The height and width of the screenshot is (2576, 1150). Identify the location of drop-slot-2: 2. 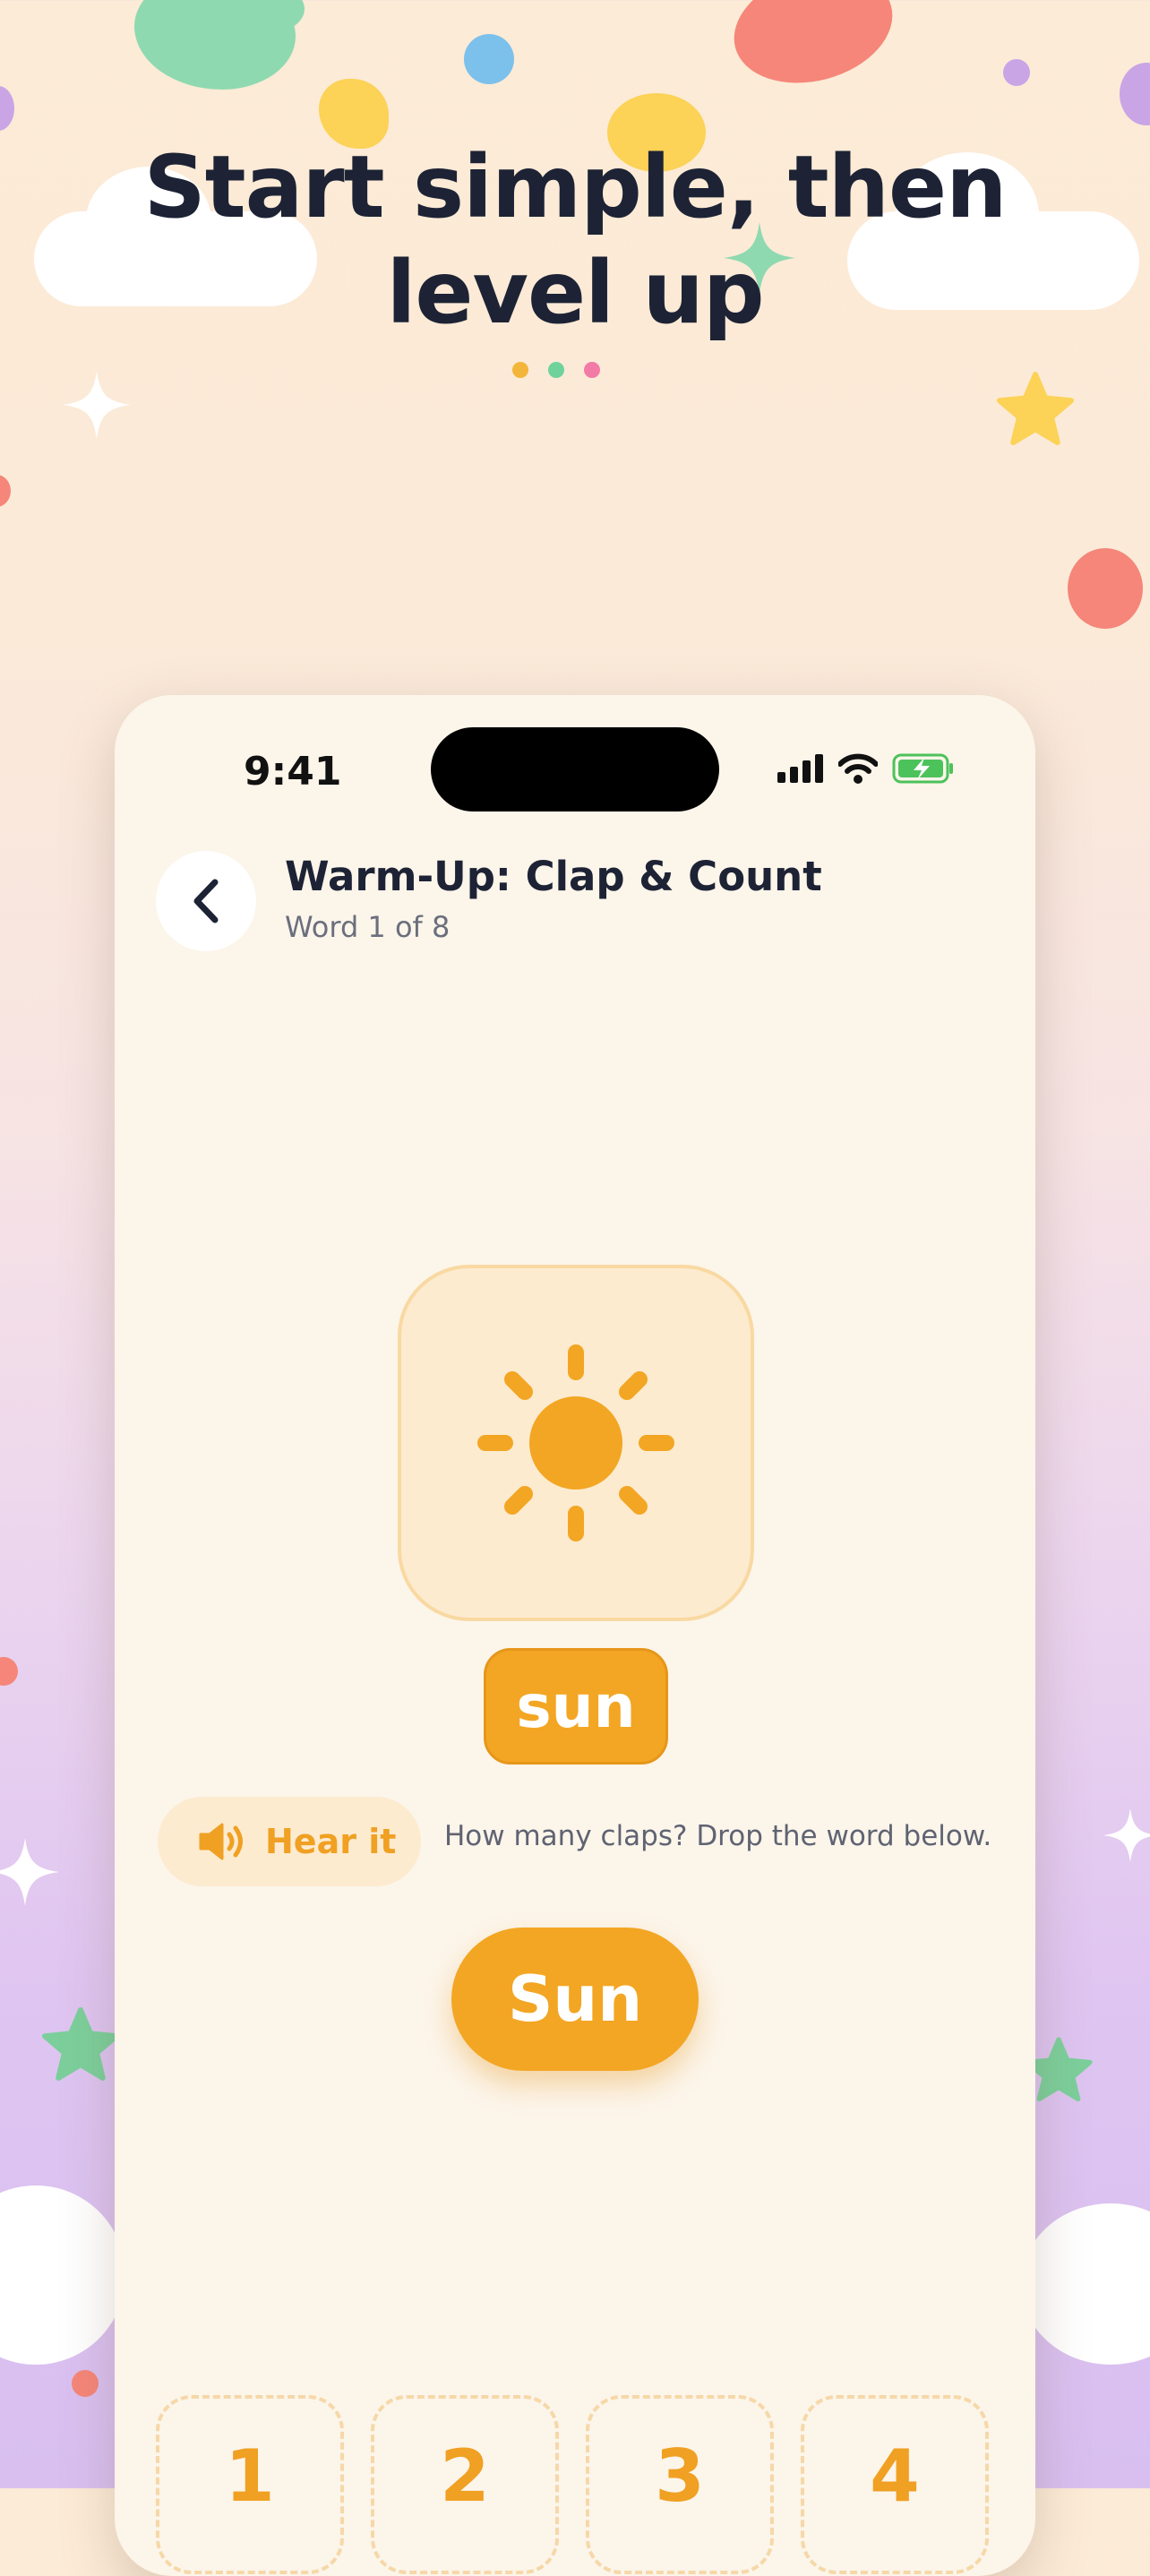
(465, 2484).